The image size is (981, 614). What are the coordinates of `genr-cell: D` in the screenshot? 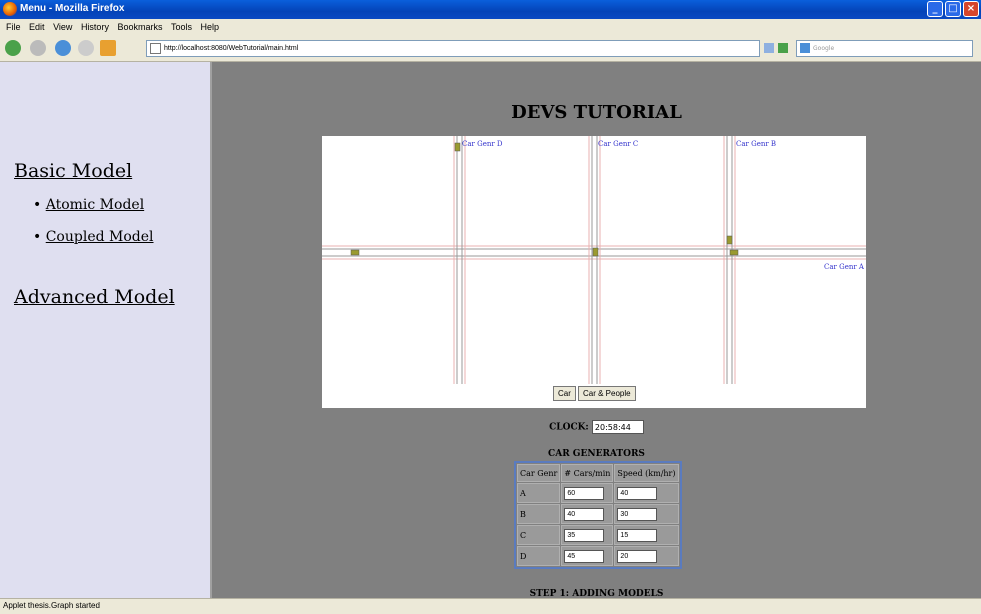 It's located at (539, 556).